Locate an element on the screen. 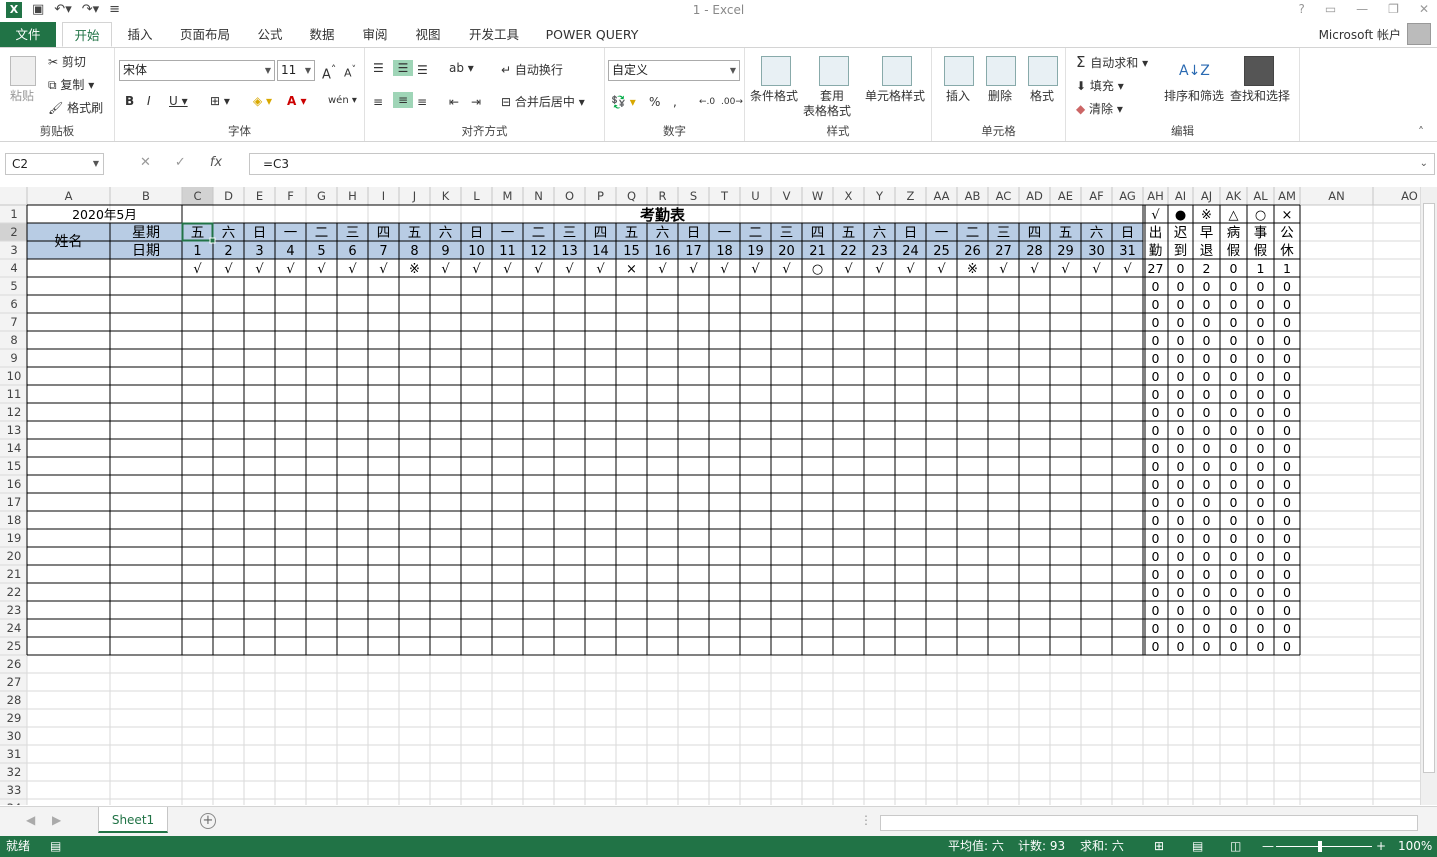 The image size is (1437, 857). formula-input: =C3 ⌄ is located at coordinates (842, 164).